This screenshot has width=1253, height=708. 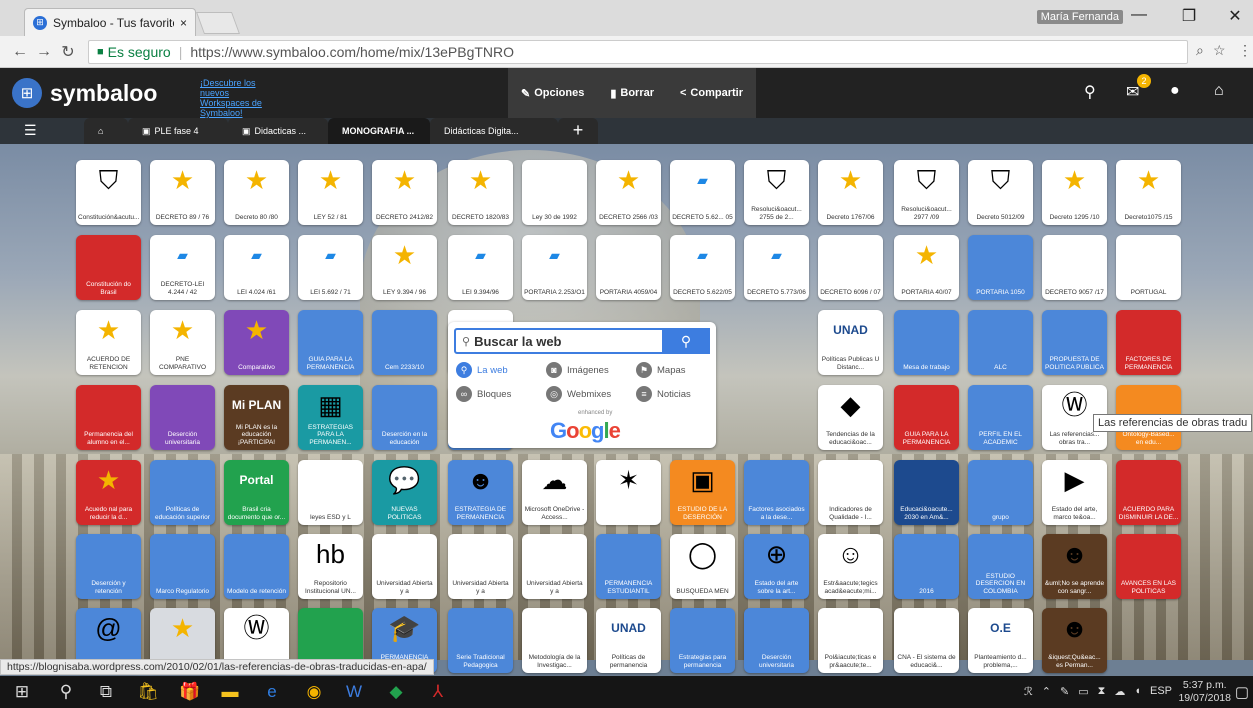 I want to click on menu-dots-icon: ⋮, so click(x=1245, y=50).